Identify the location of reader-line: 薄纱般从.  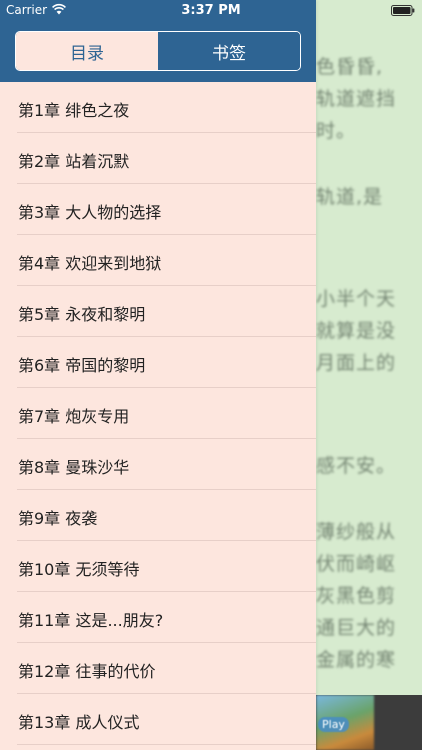
(356, 532).